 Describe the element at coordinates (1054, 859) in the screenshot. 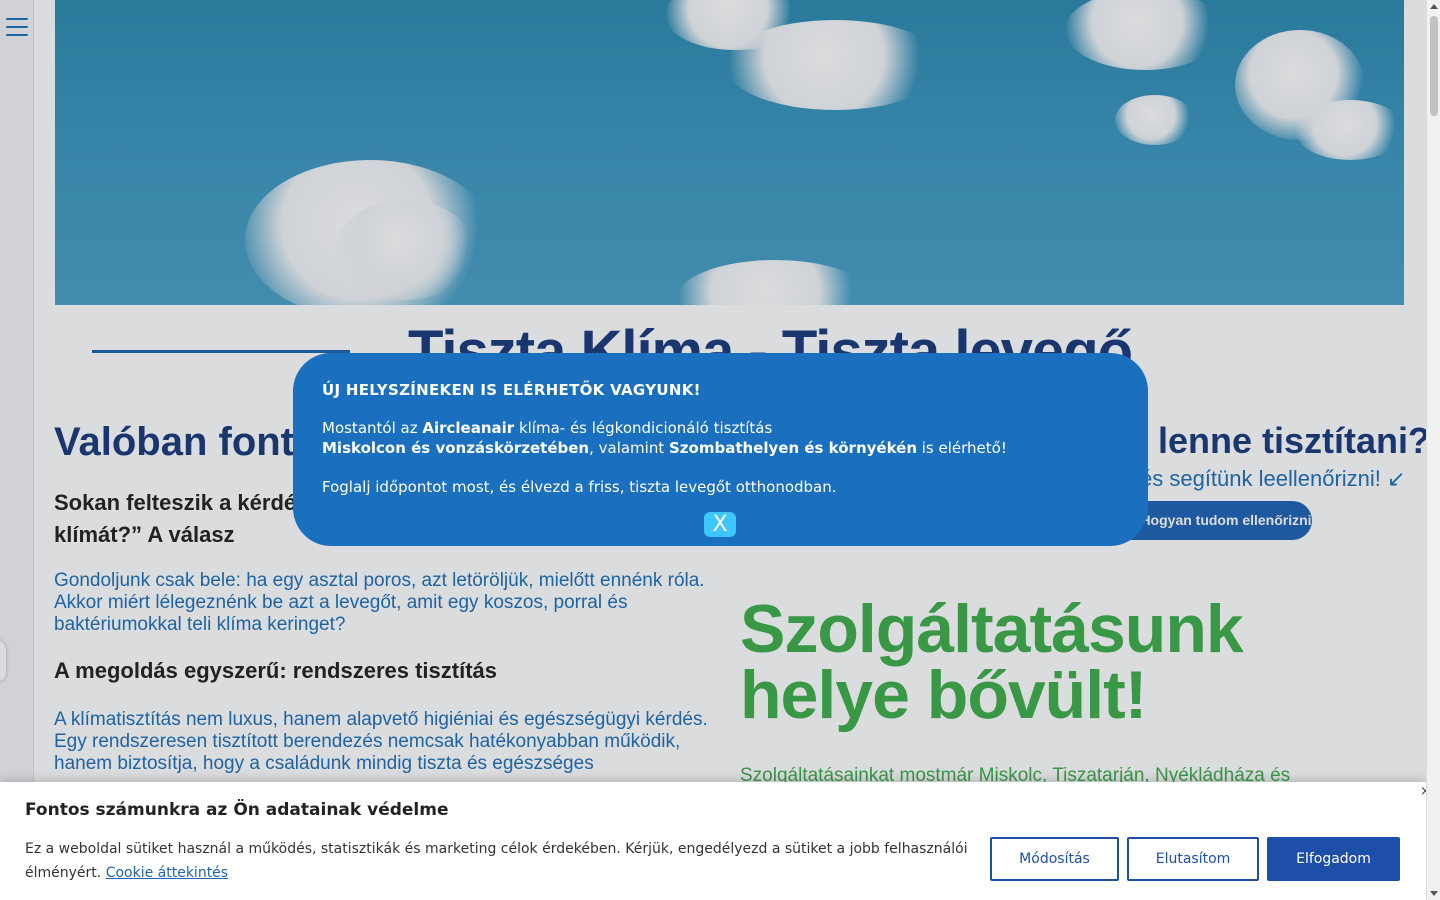

I see `cookie-modify-button: Módosítás` at that location.